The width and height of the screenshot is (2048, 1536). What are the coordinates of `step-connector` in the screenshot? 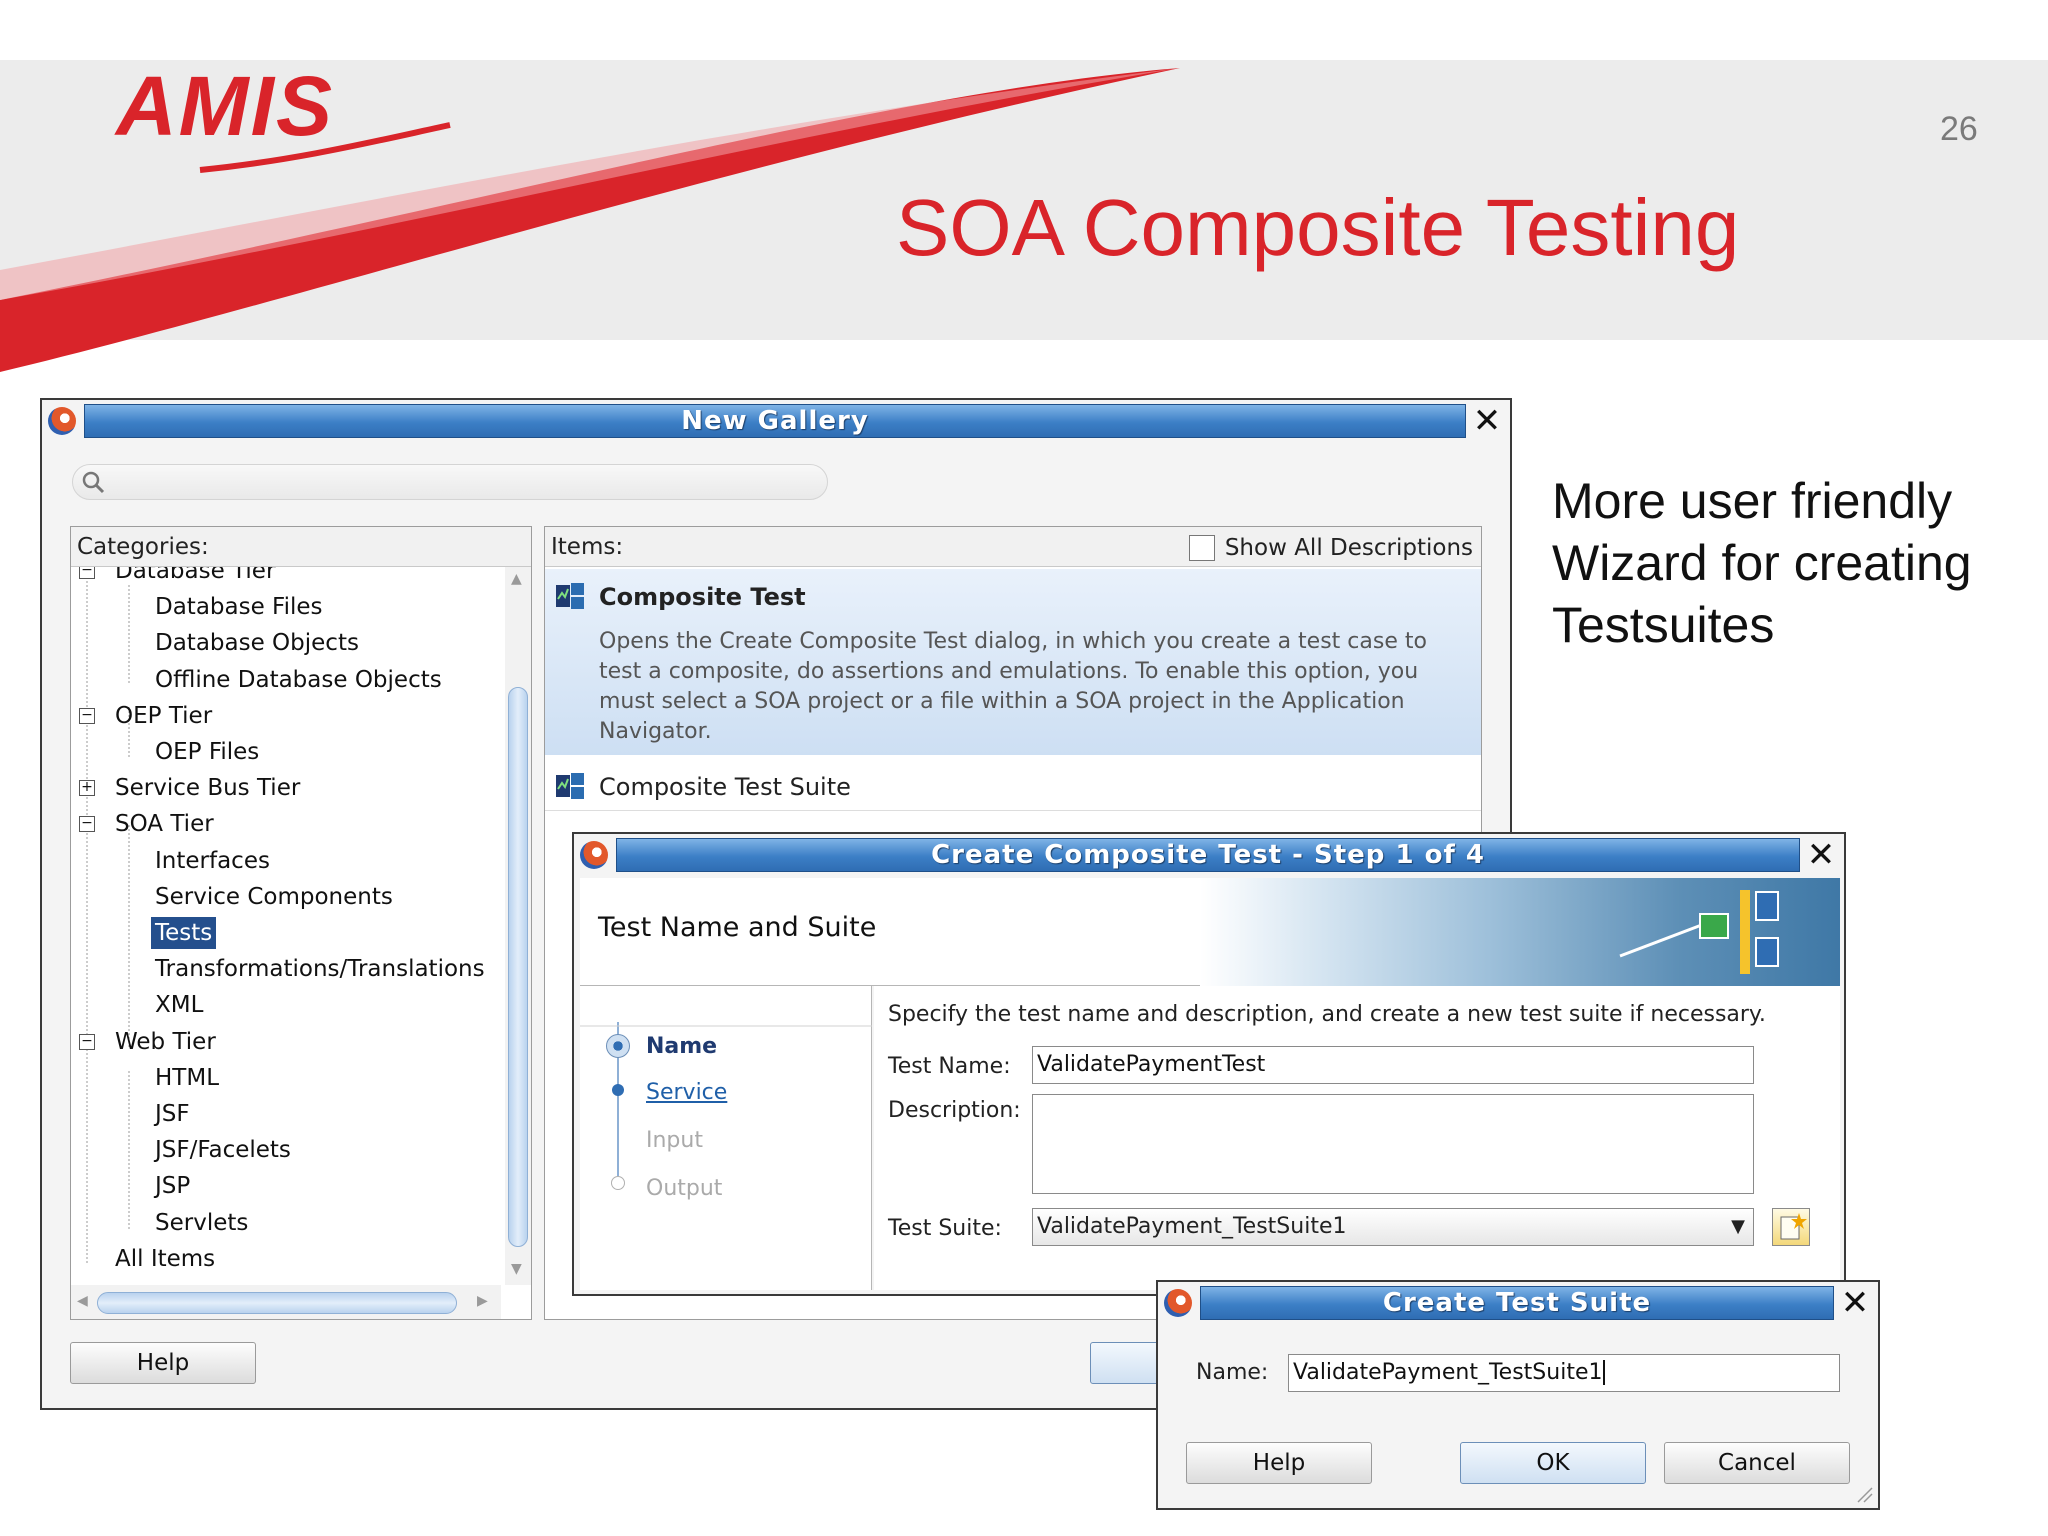 It's located at (726, 1099).